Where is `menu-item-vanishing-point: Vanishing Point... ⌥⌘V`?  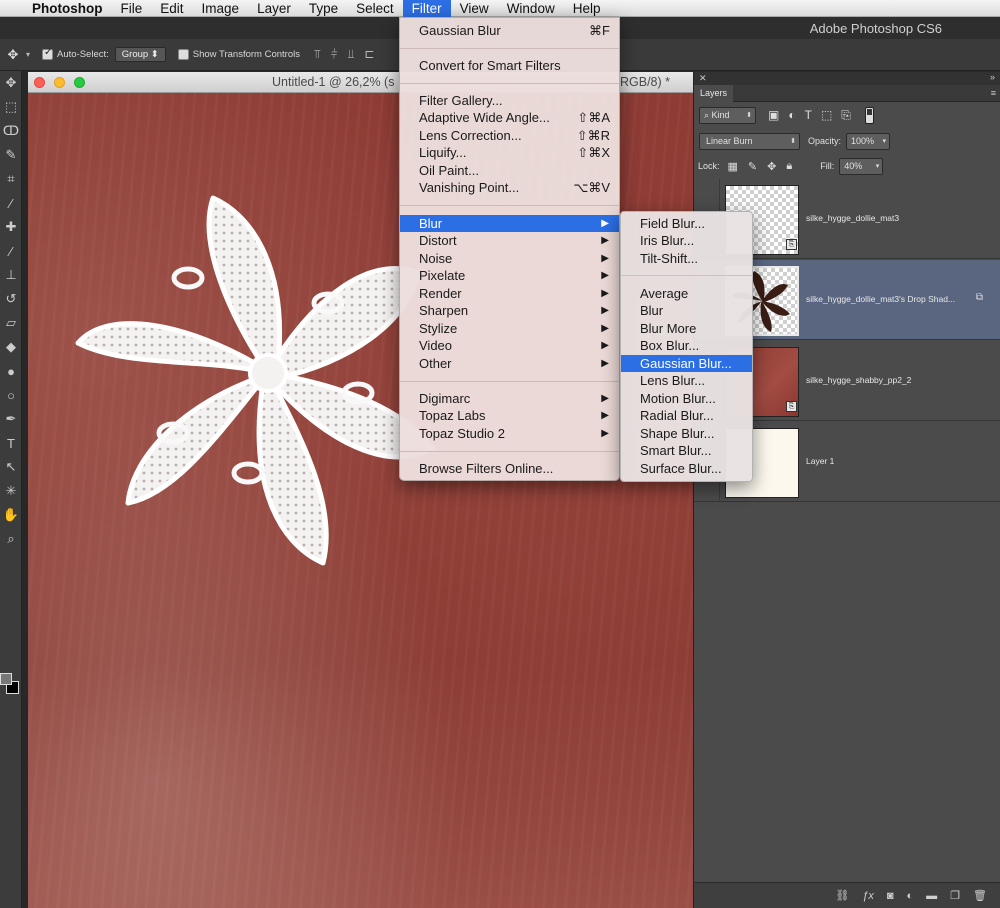 menu-item-vanishing-point: Vanishing Point... ⌥⌘V is located at coordinates (509, 187).